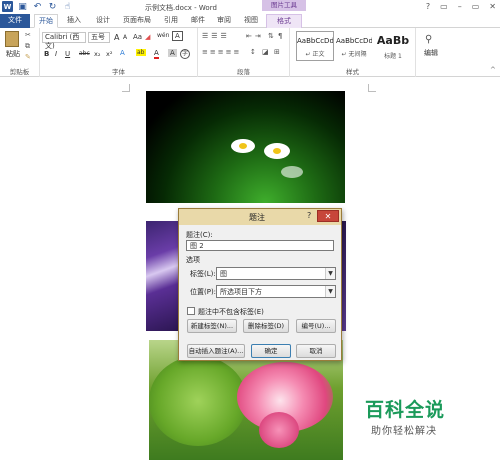 Image resolution: width=500 pixels, height=467 pixels. Describe the element at coordinates (315, 41) in the screenshot. I see `style-normal-preview: AaBbCcDd` at that location.